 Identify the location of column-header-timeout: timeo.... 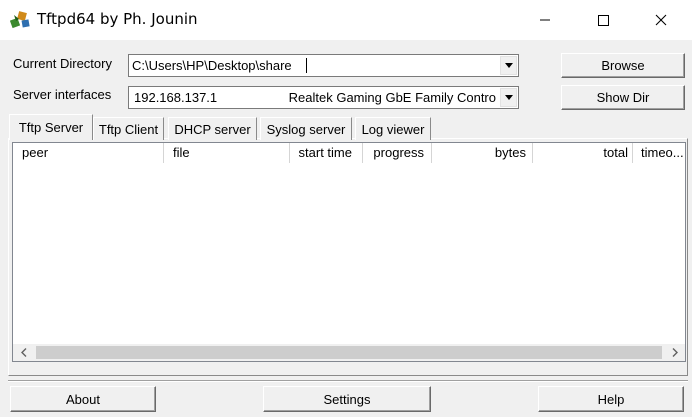
(659, 153).